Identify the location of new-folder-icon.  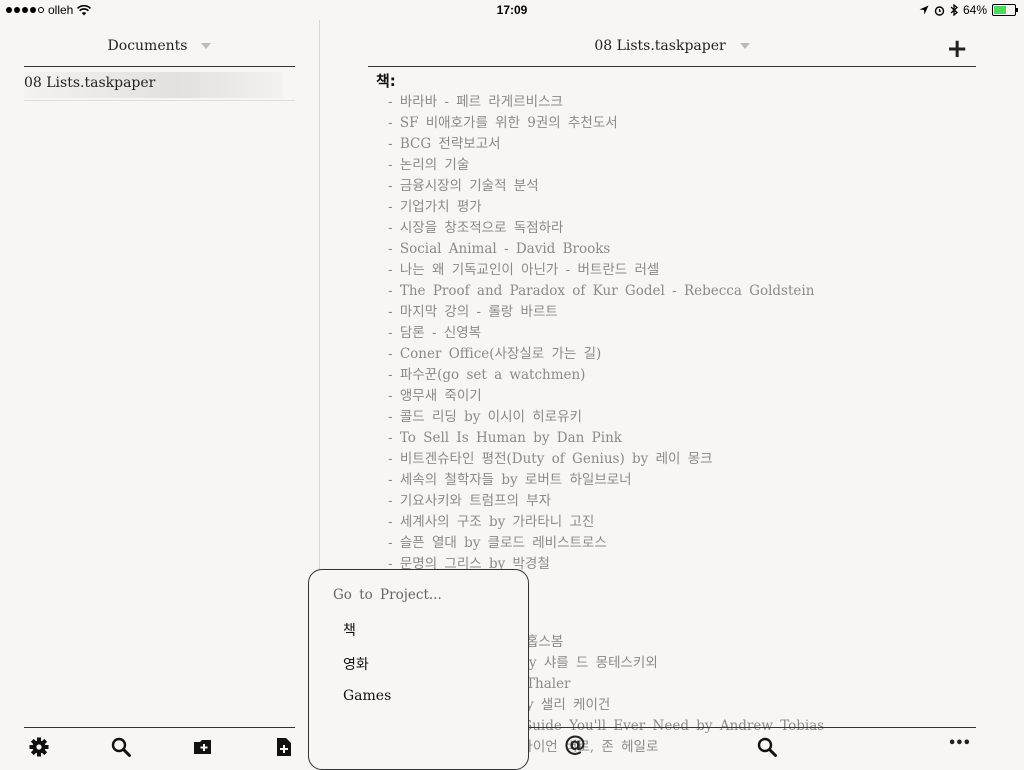
(203, 747).